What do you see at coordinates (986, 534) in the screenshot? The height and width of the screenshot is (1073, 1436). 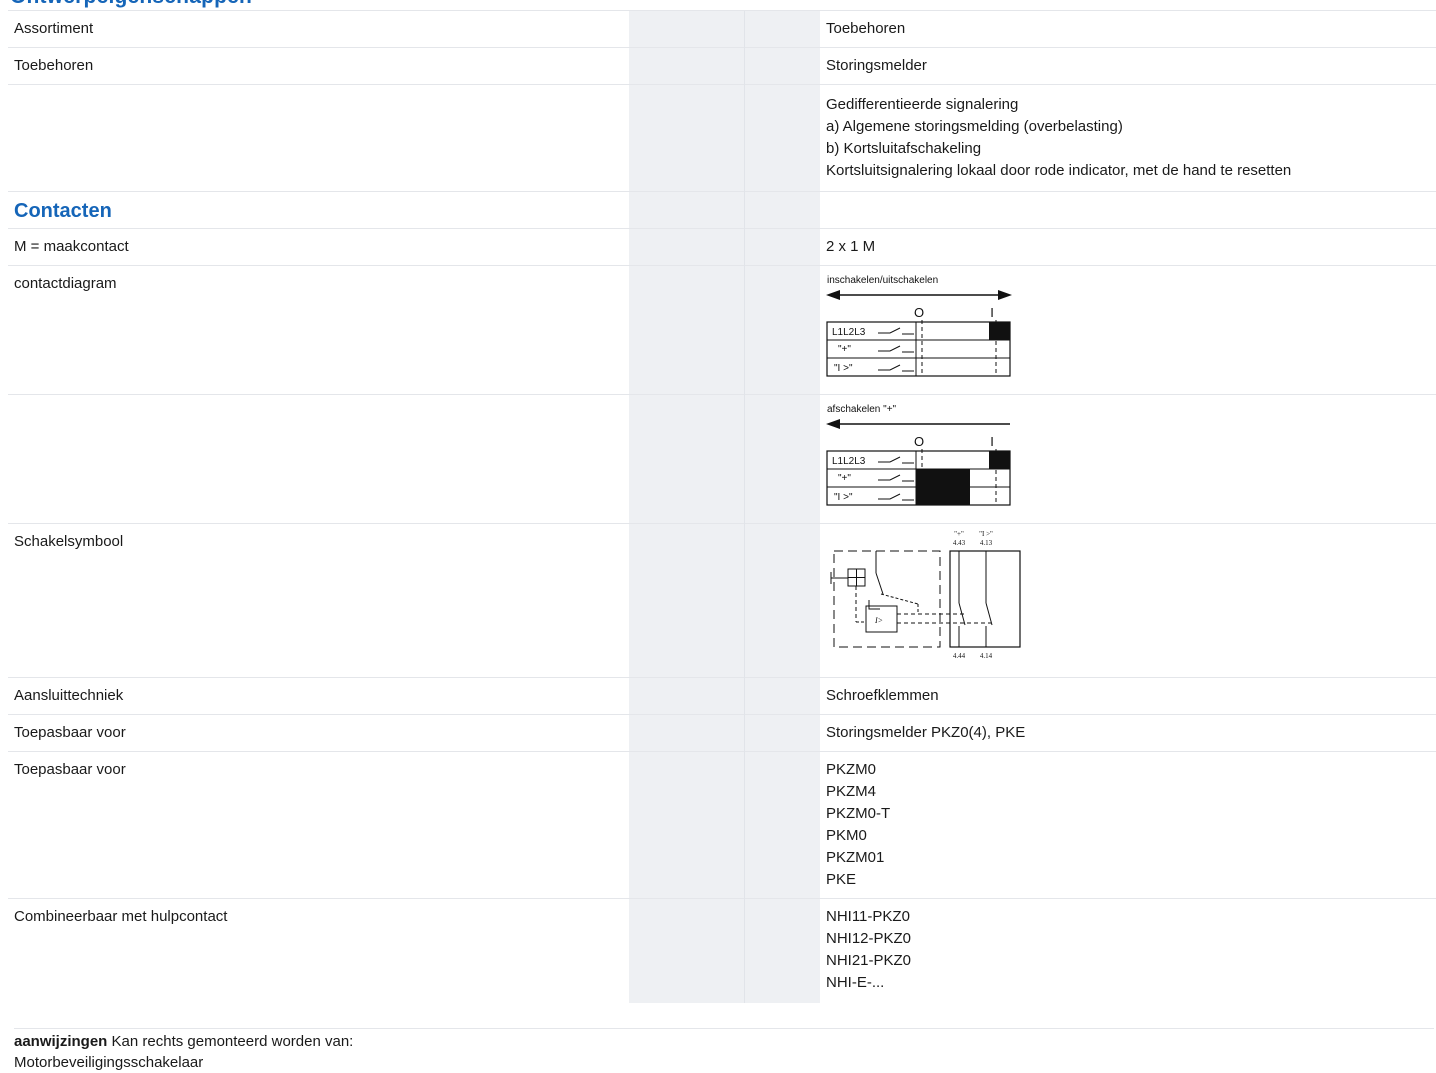 I see `symbol-top-label-b: "I >"` at bounding box center [986, 534].